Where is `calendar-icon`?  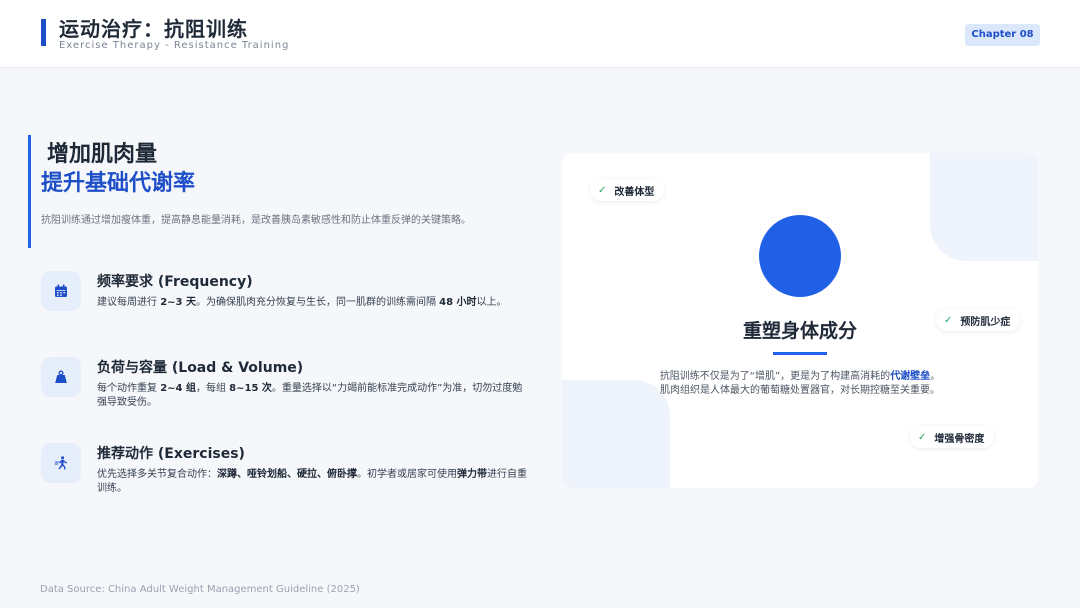 calendar-icon is located at coordinates (61, 291).